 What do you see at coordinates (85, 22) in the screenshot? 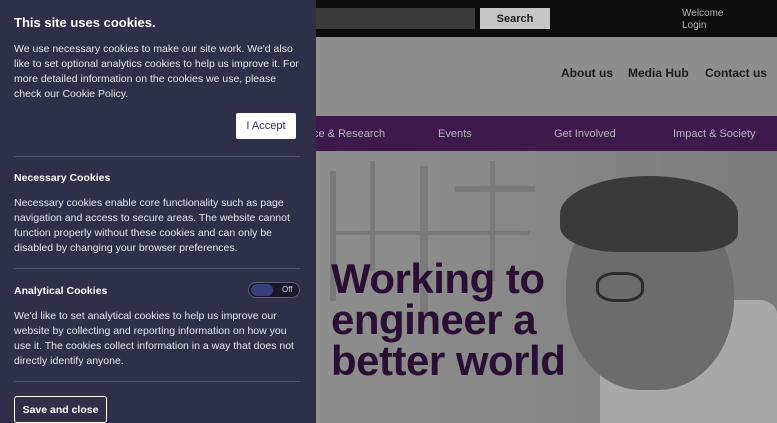
I see `cookie-panel-title: This site uses cookies.` at bounding box center [85, 22].